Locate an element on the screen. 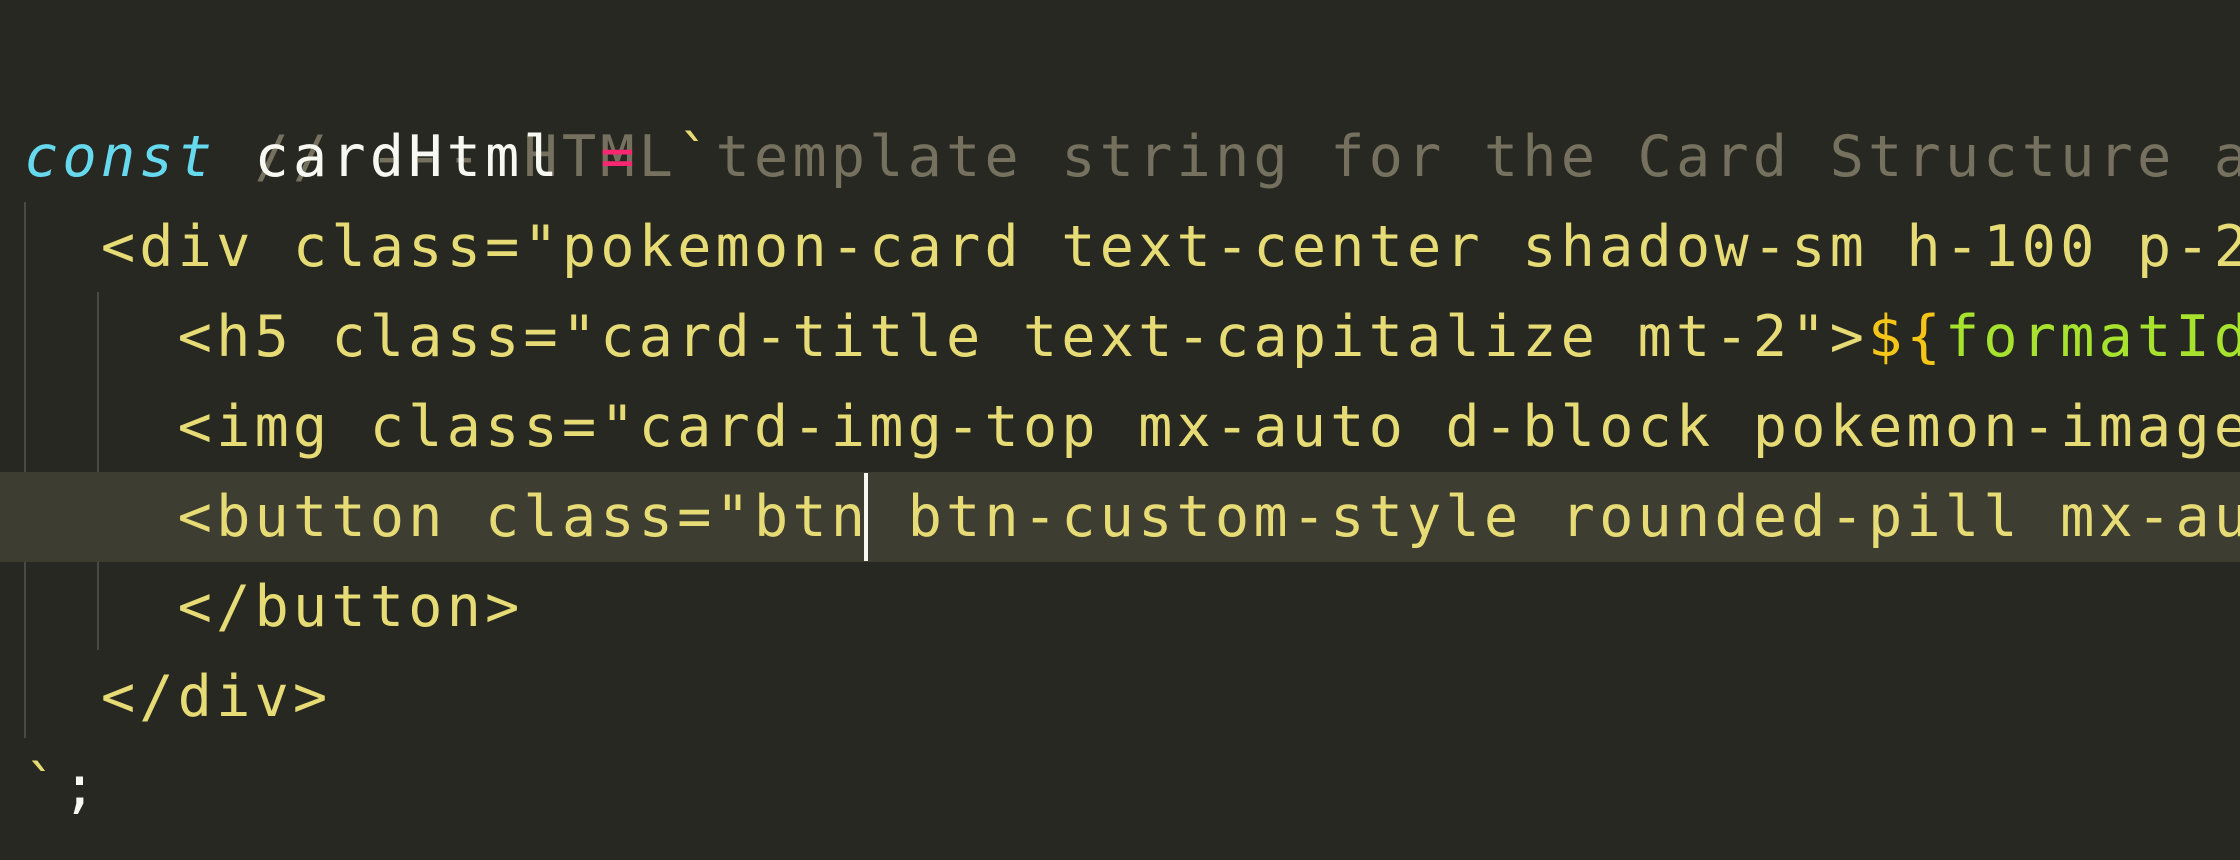 Image resolution: width=2240 pixels, height=860 pixels. text-caret is located at coordinates (866, 517).